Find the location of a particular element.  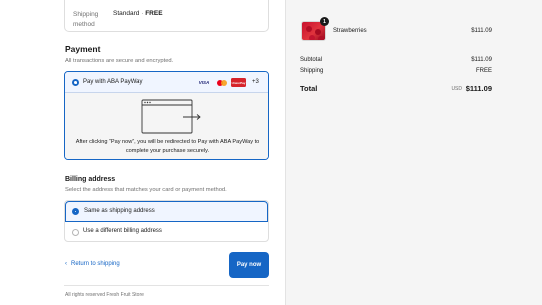

total-value: $111.09 is located at coordinates (478, 88).